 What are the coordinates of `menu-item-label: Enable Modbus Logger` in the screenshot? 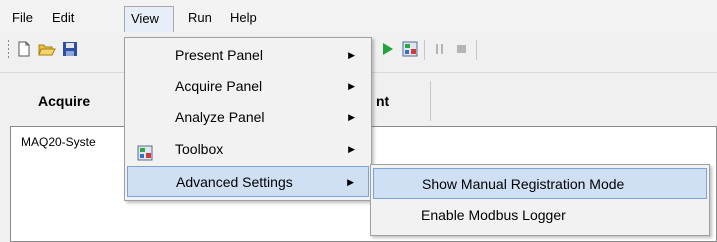 It's located at (493, 215).